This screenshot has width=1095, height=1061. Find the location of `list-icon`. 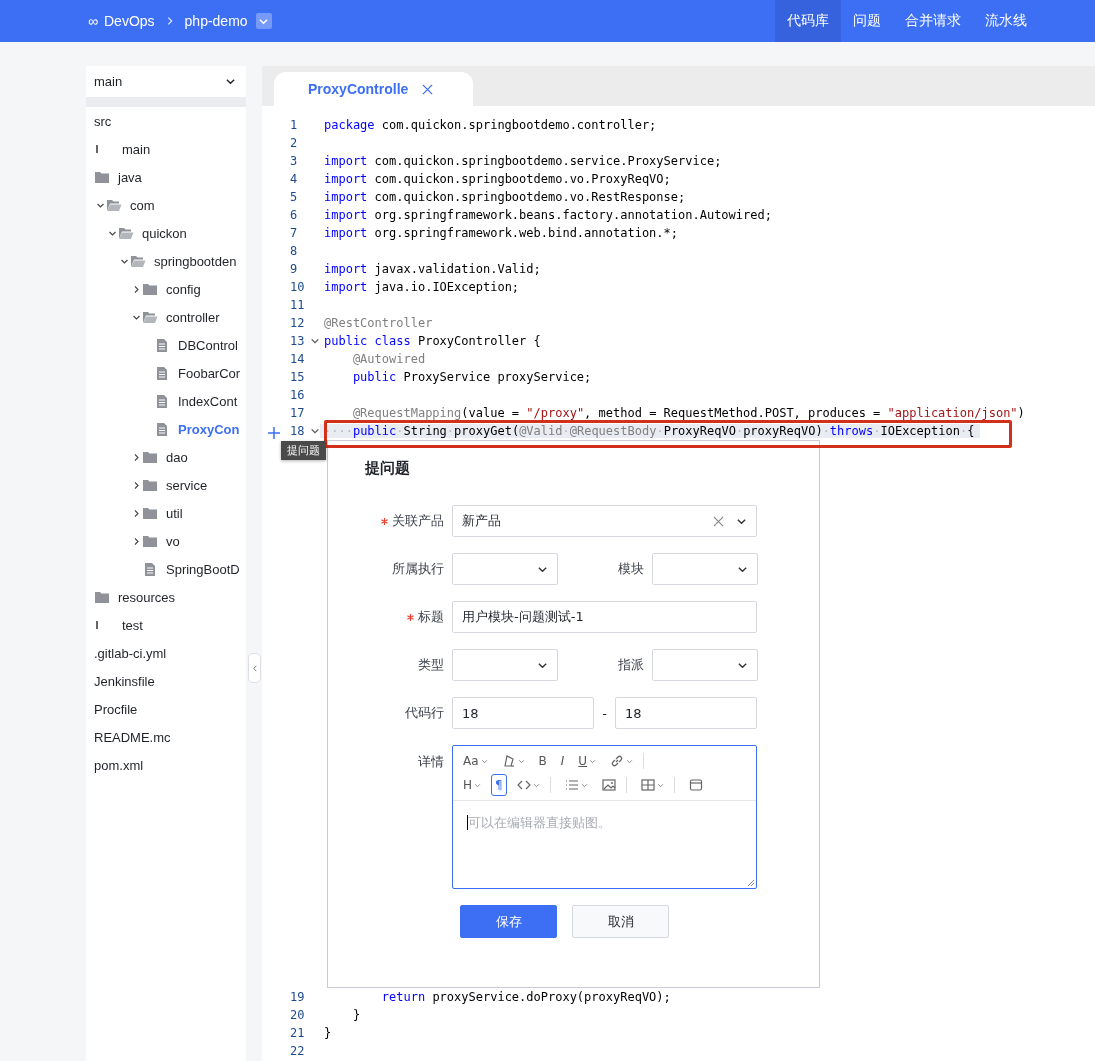

list-icon is located at coordinates (571, 785).